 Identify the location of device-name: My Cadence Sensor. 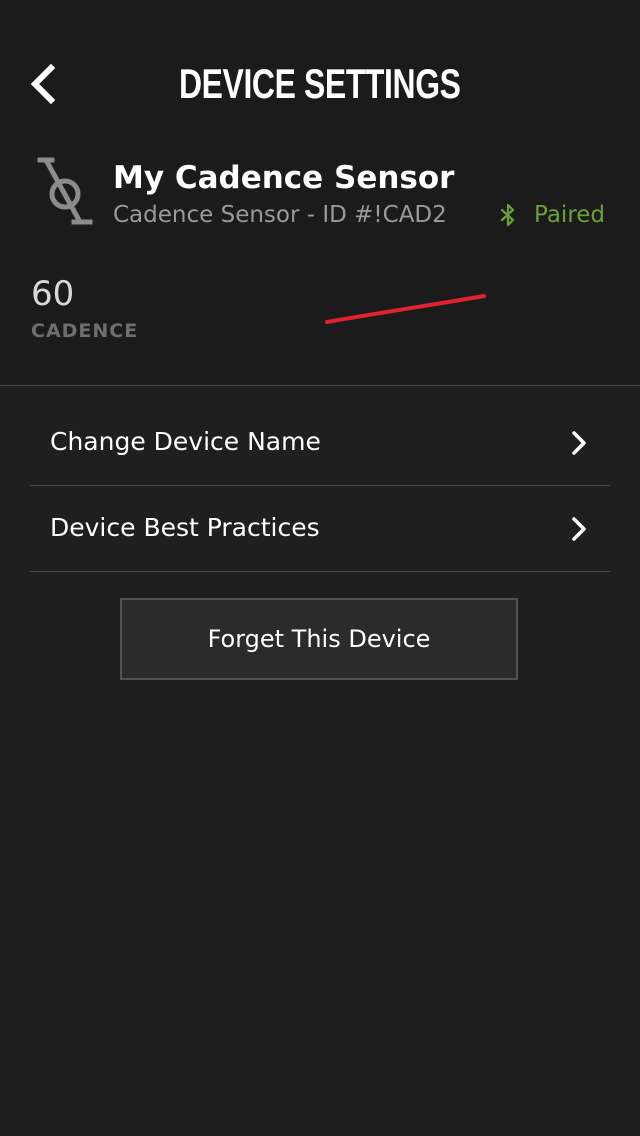
(284, 178).